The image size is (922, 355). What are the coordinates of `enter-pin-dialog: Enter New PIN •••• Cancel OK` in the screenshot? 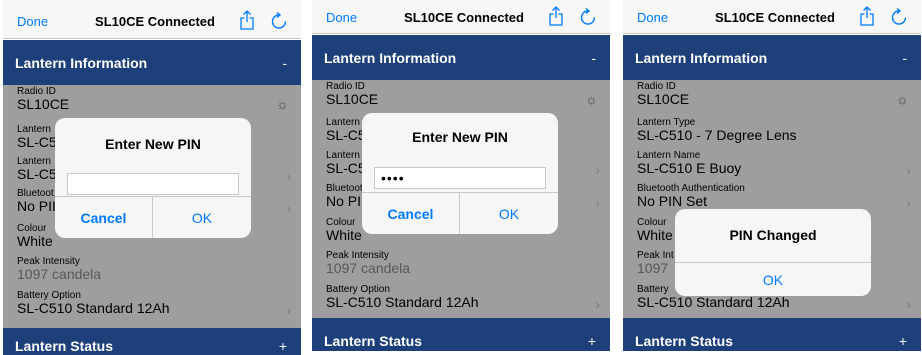 It's located at (460, 173).